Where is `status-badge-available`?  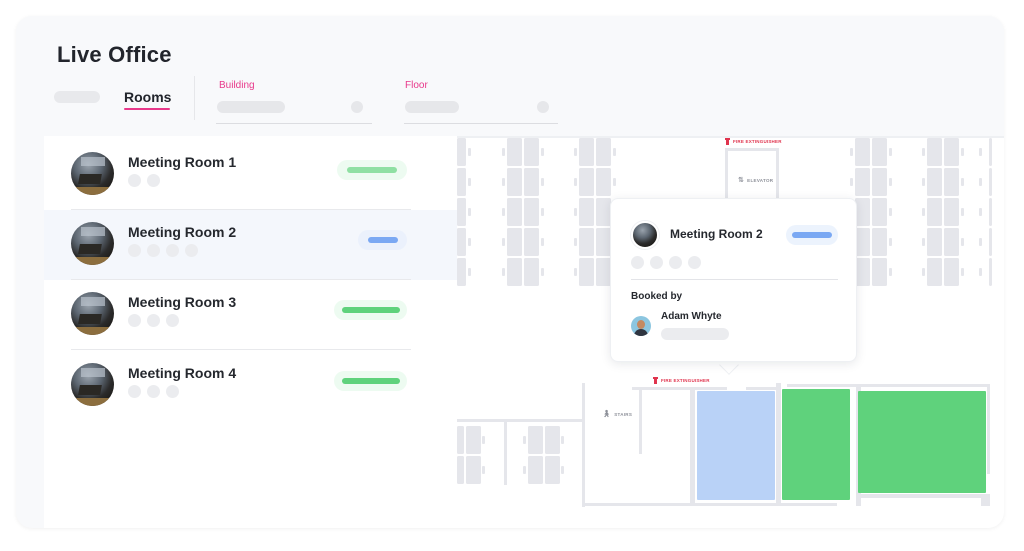
status-badge-available is located at coordinates (372, 170).